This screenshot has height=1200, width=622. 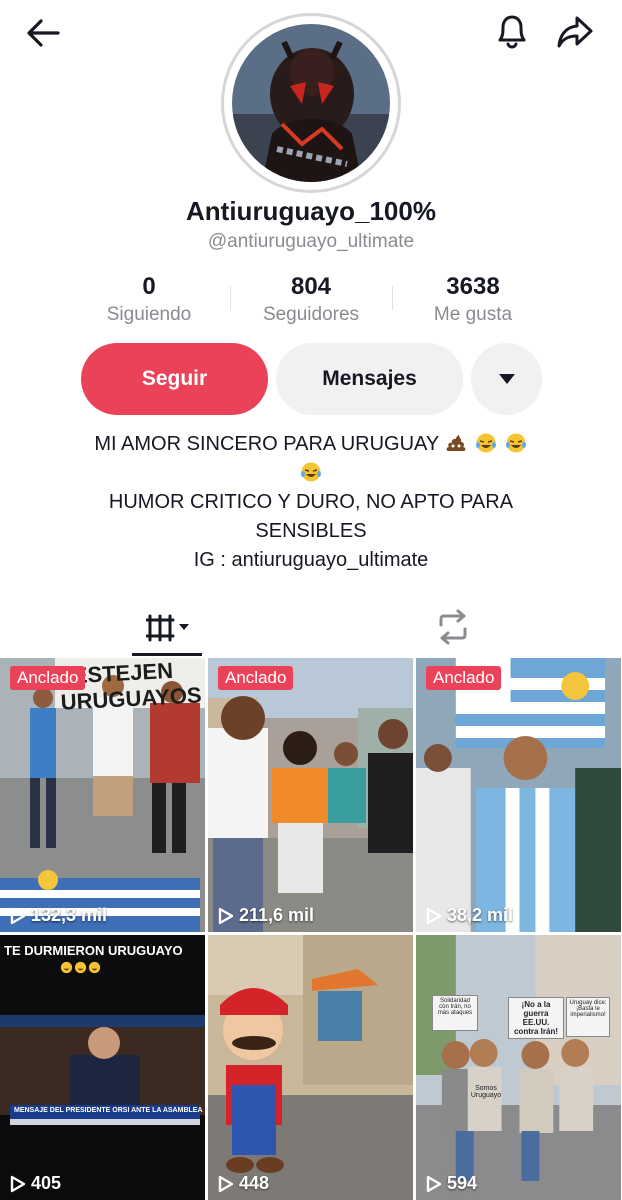 I want to click on messages-button: Mensajes, so click(x=369, y=379).